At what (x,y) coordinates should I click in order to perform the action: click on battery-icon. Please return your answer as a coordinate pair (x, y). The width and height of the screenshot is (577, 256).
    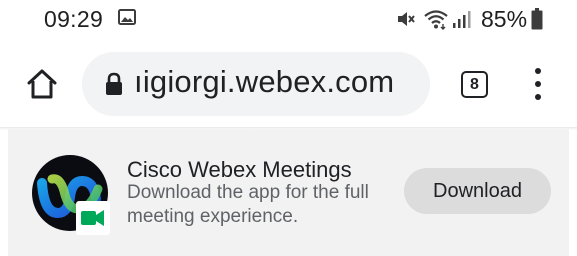
    Looking at the image, I should click on (537, 19).